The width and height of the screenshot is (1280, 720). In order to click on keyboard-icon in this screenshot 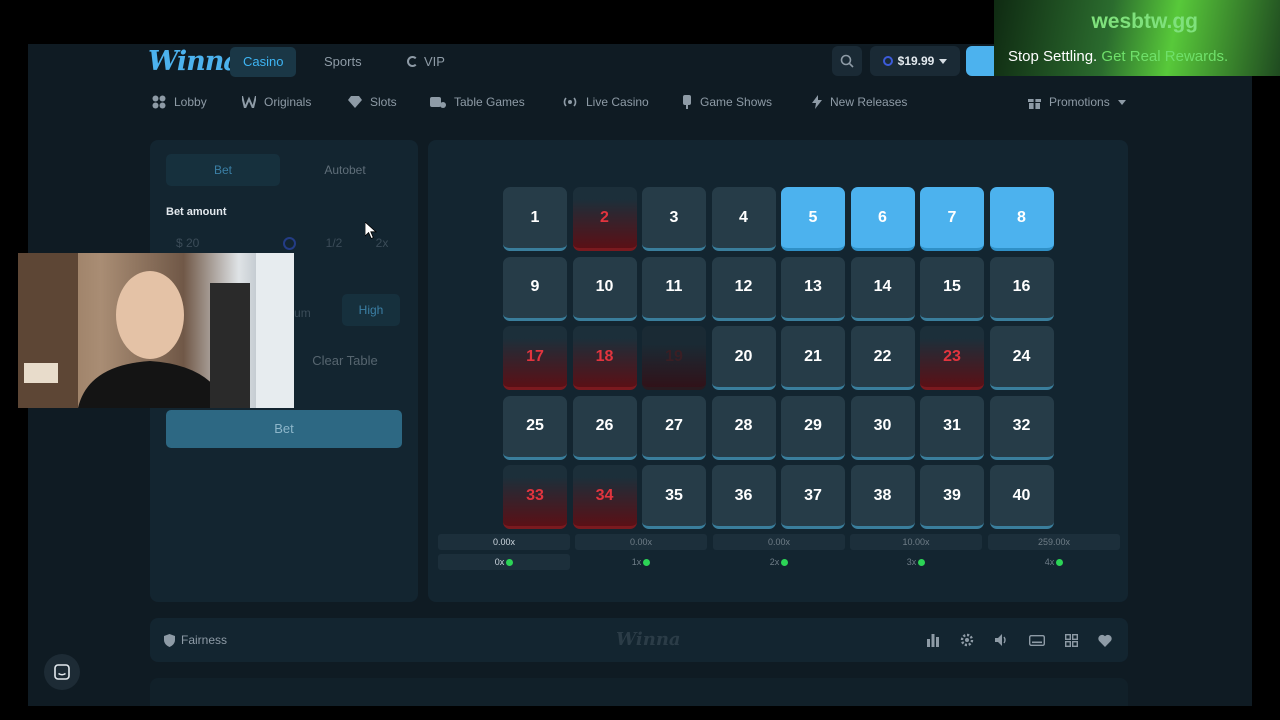, I will do `click(1037, 640)`.